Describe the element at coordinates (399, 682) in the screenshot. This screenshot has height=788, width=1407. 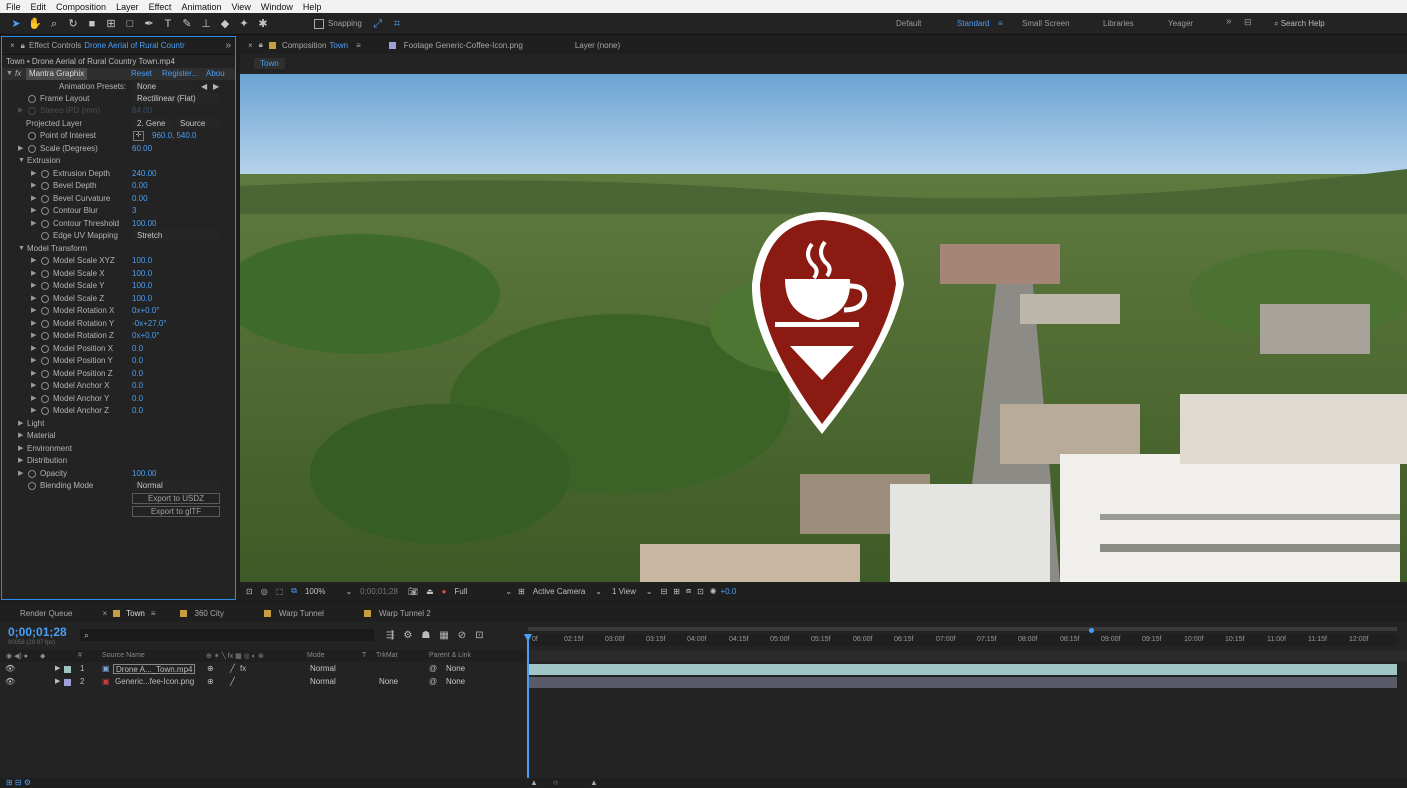
I see `layer-trkmat-dropdown: None` at that location.